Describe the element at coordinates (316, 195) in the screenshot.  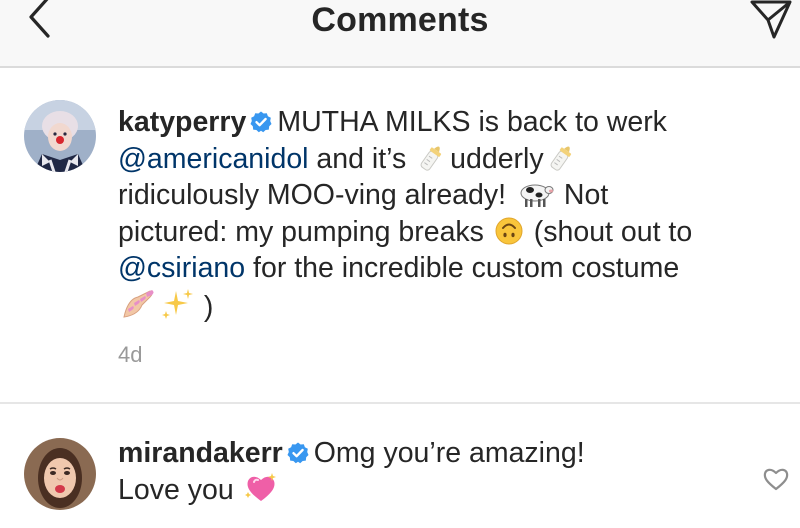
I see `comment-text-line: ridiculously MOO-ving already!` at that location.